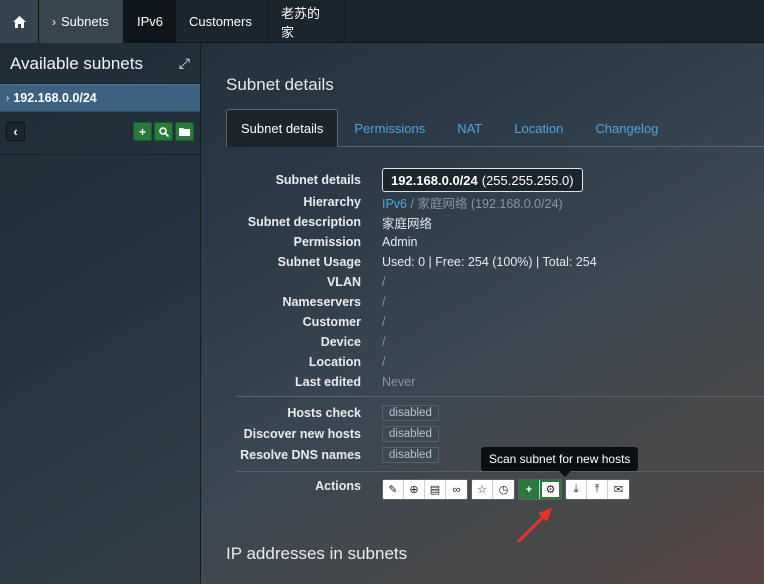 This screenshot has width=764, height=584. What do you see at coordinates (414, 489) in the screenshot?
I see `add-button: ⊕` at bounding box center [414, 489].